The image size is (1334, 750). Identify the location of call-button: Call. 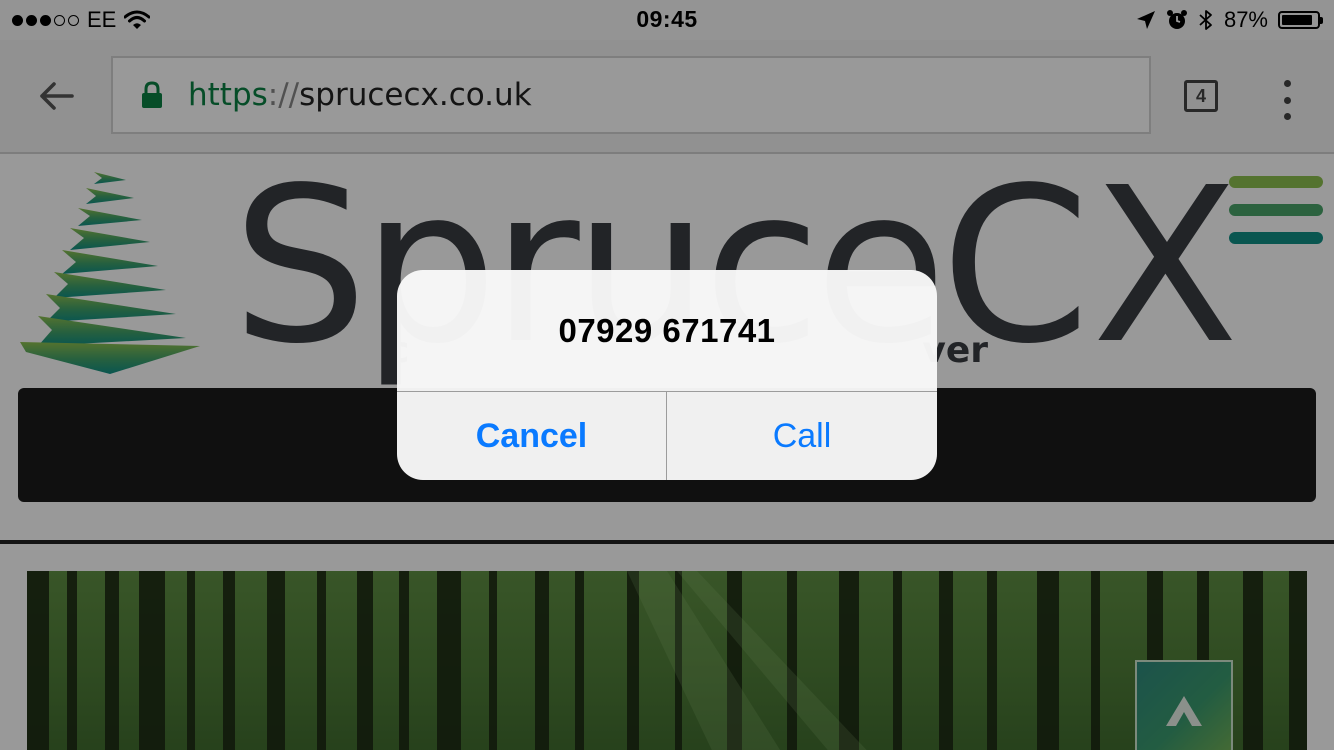
(802, 436).